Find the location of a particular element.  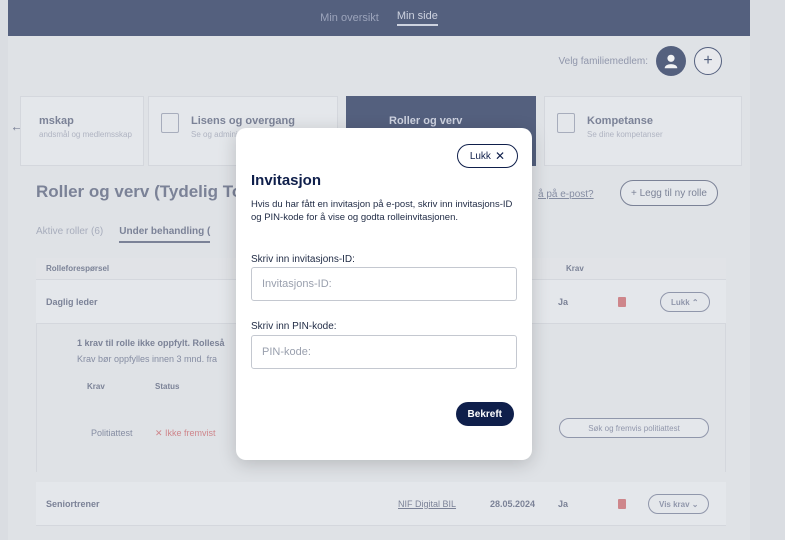

confirm-button: Bekreft is located at coordinates (484, 414).